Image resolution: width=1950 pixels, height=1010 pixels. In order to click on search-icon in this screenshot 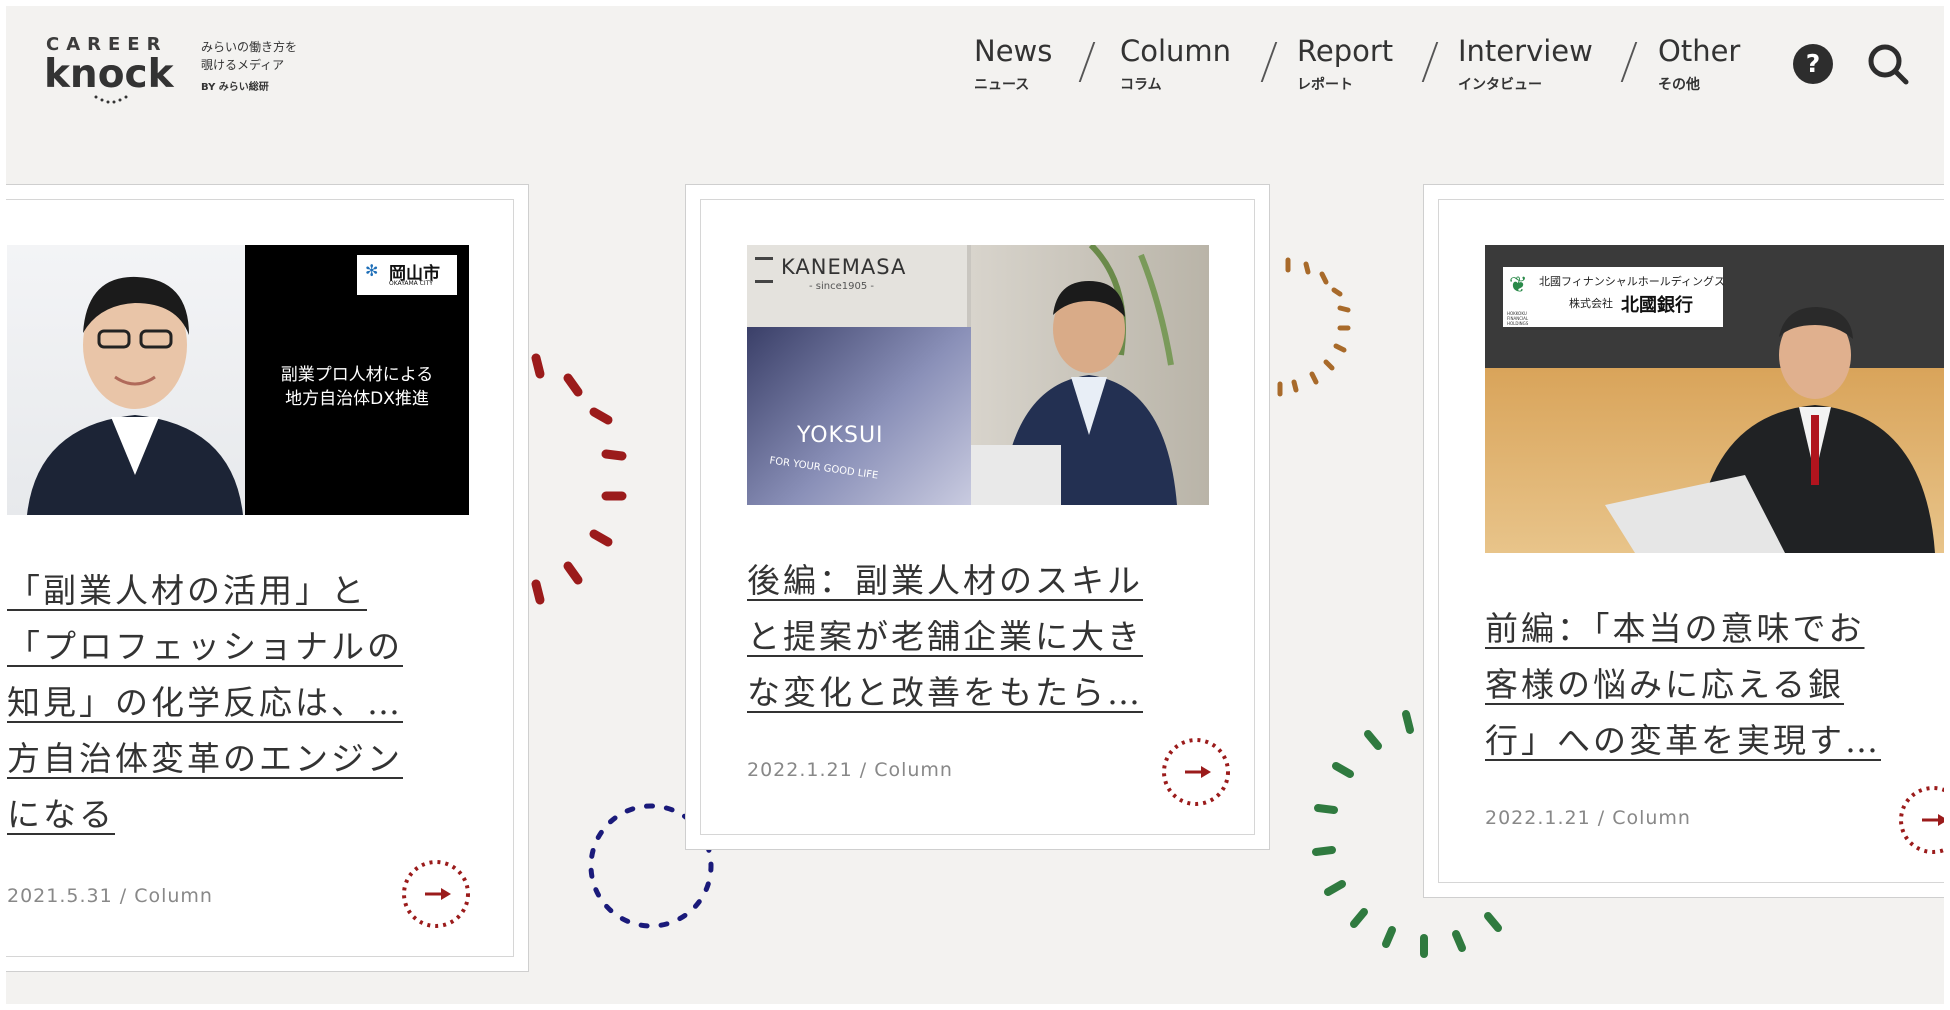, I will do `click(1888, 64)`.